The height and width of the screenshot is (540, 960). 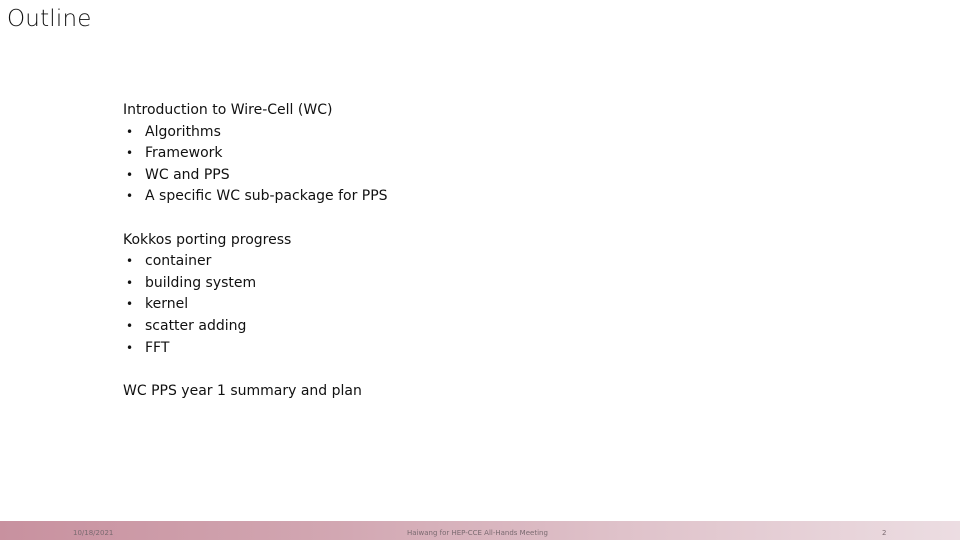 I want to click on bullet-text: FFT, so click(x=157, y=347).